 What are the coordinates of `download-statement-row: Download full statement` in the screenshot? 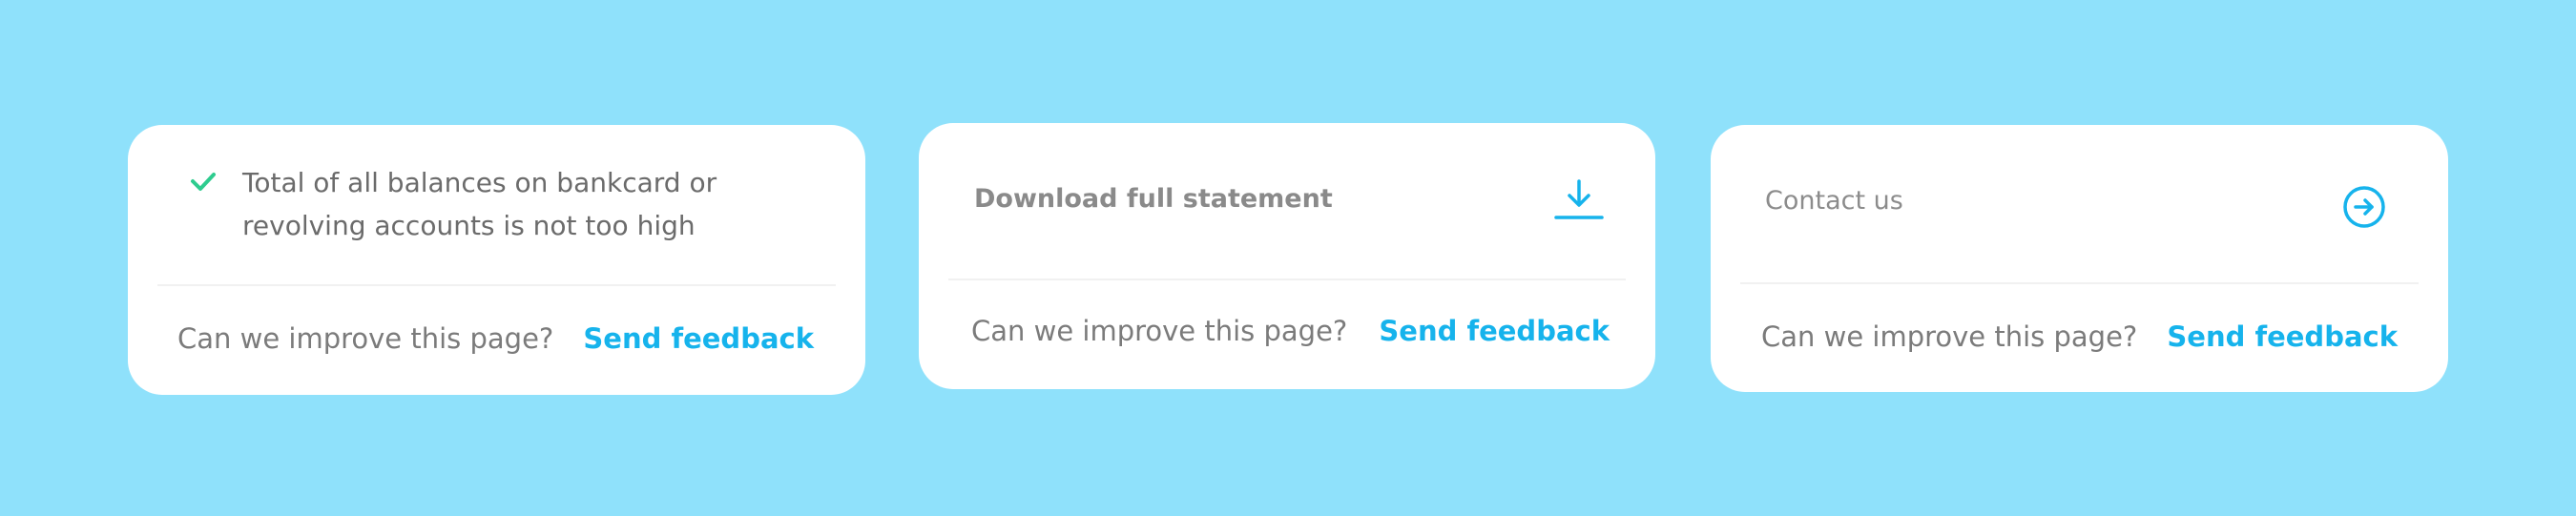 It's located at (1287, 201).